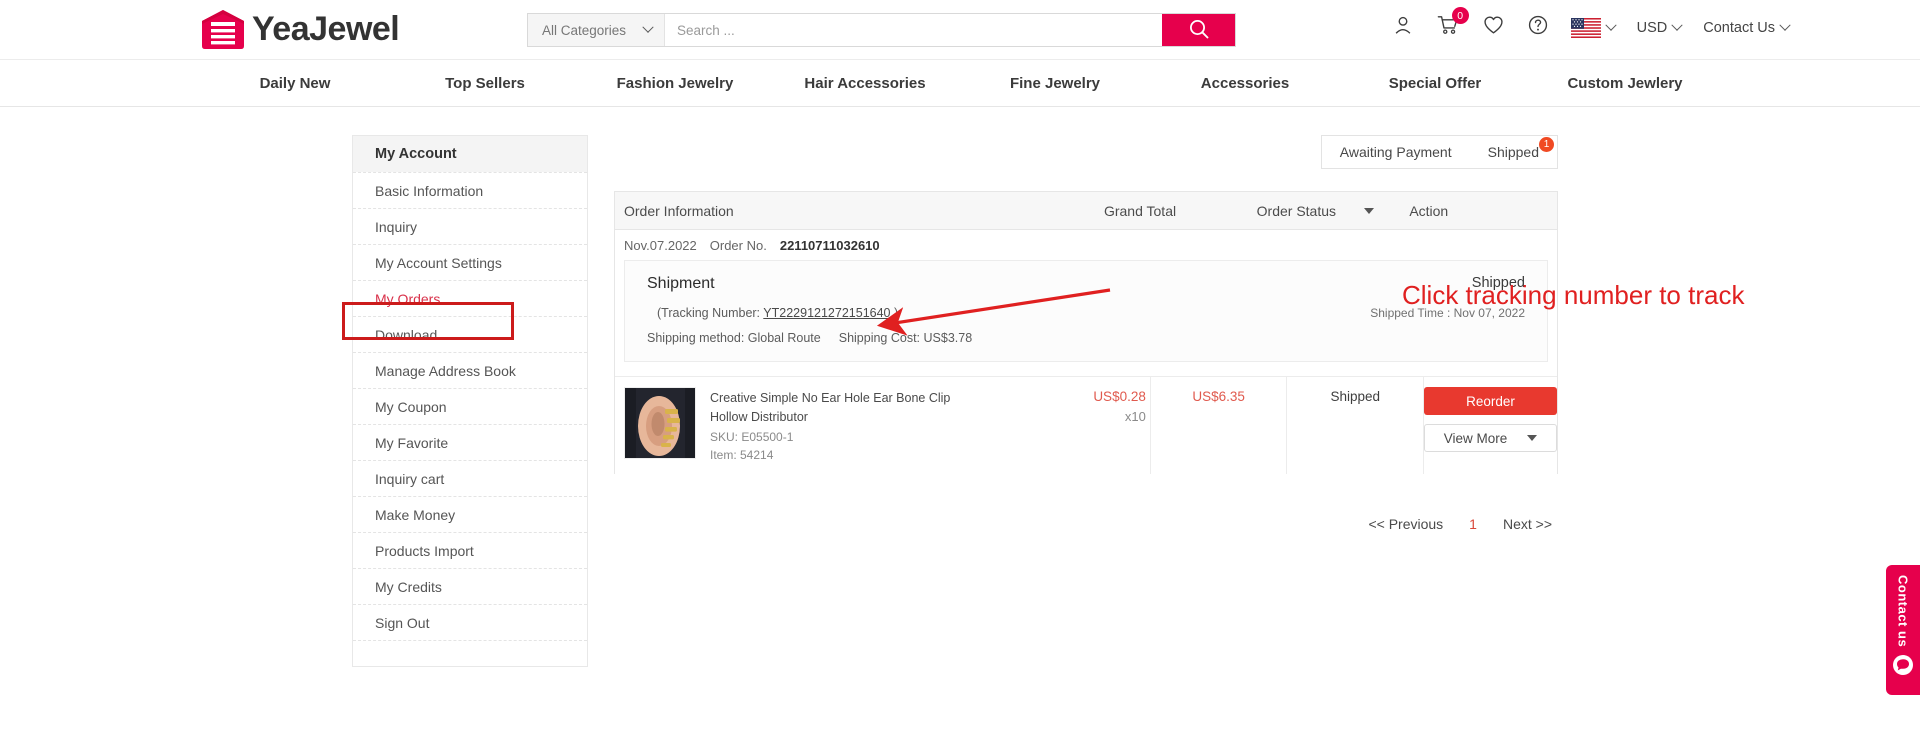 This screenshot has height=732, width=1920. What do you see at coordinates (1573, 295) in the screenshot?
I see `annotation-callout-text: Click tracking number to track` at bounding box center [1573, 295].